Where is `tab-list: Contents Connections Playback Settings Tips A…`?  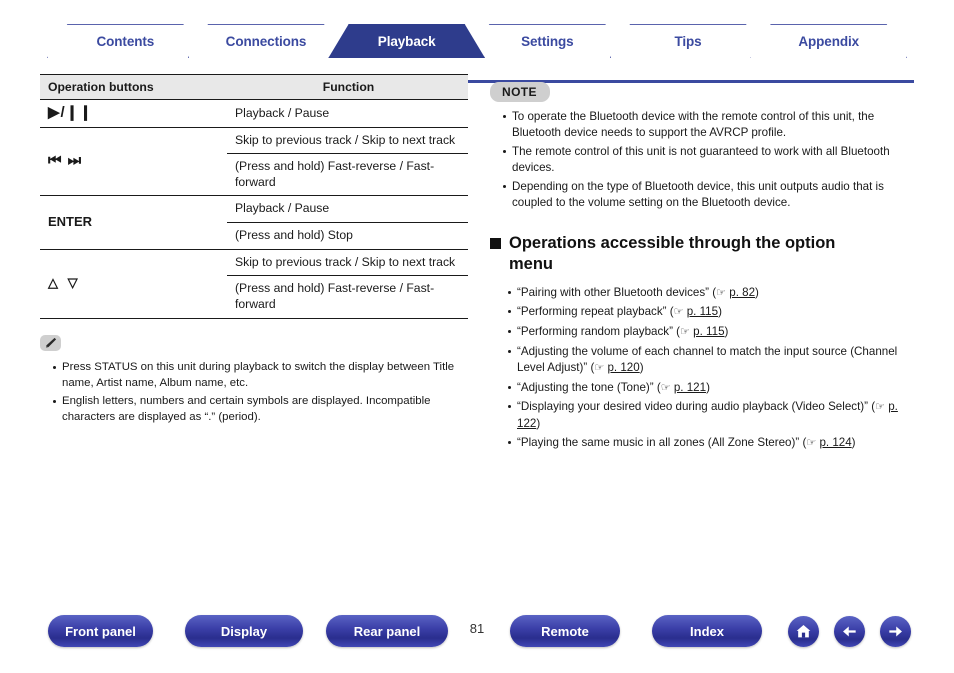
tab-list: Contents Connections Playback Settings Tips A… is located at coordinates (477, 40).